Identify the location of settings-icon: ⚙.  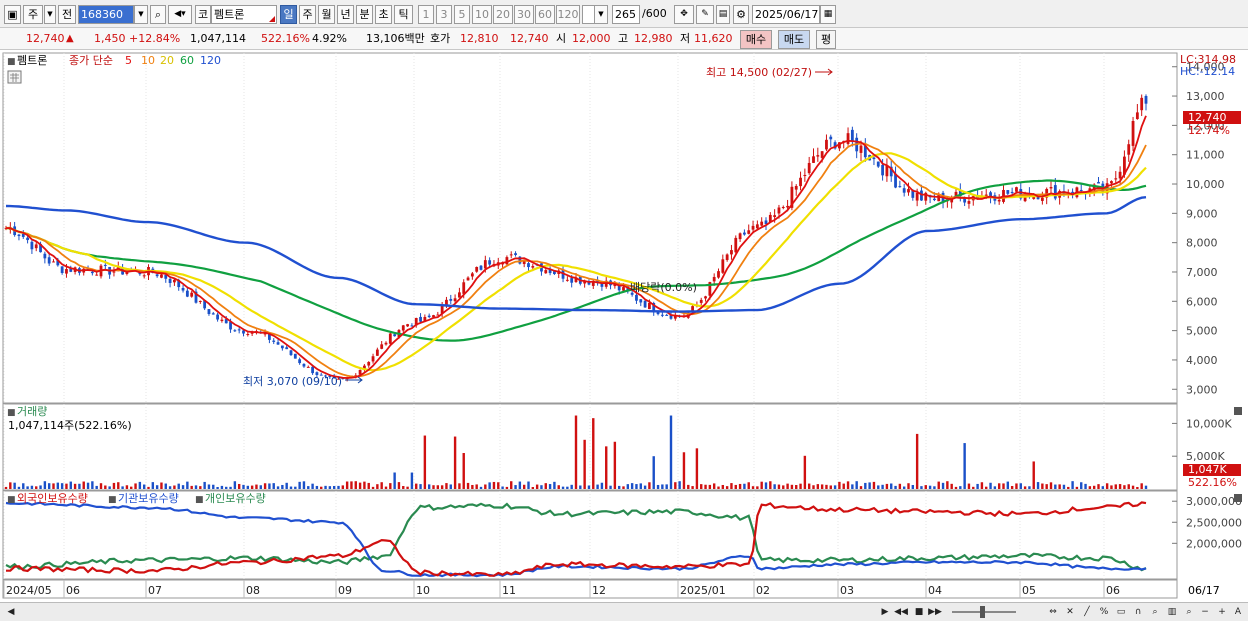
(741, 14).